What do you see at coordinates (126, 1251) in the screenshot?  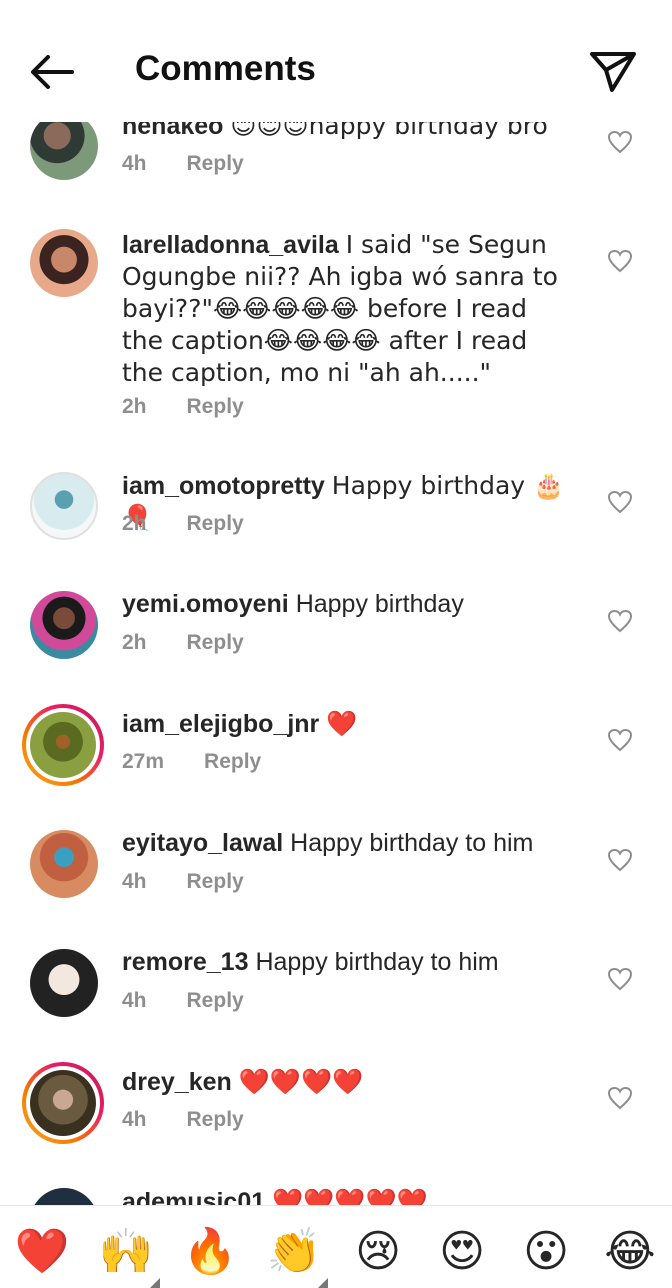 I see `emoji-raised-hands-glyph: 🙌` at bounding box center [126, 1251].